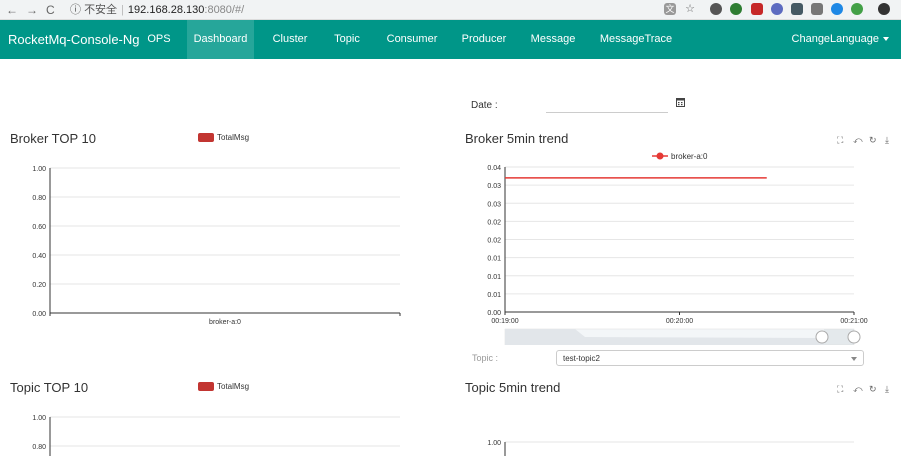 This screenshot has height=456, width=901. Describe the element at coordinates (159, 39) in the screenshot. I see `nav-ops: OPS` at that location.